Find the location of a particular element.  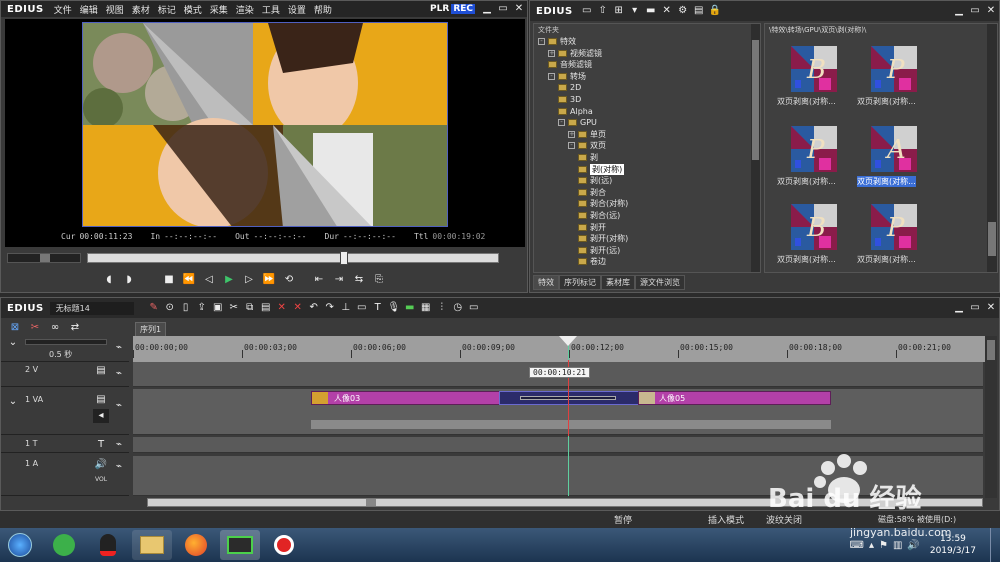

up-folder-icon: ⇧ is located at coordinates (603, 11).